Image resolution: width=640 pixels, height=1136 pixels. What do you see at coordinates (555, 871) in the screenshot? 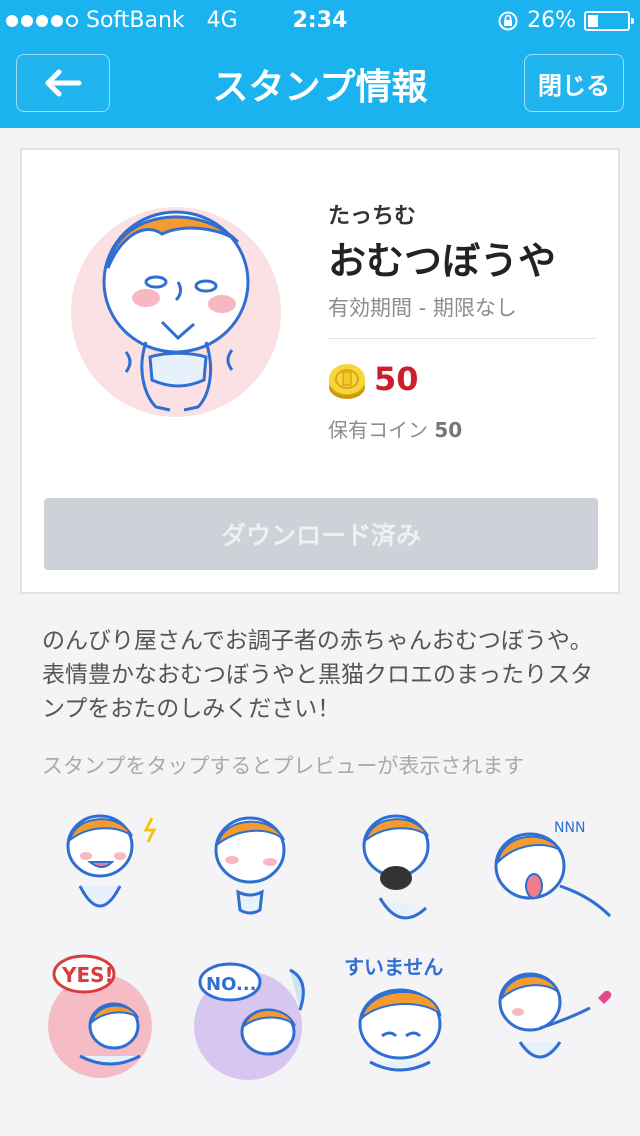
I see `preview-sticker: NNN` at bounding box center [555, 871].